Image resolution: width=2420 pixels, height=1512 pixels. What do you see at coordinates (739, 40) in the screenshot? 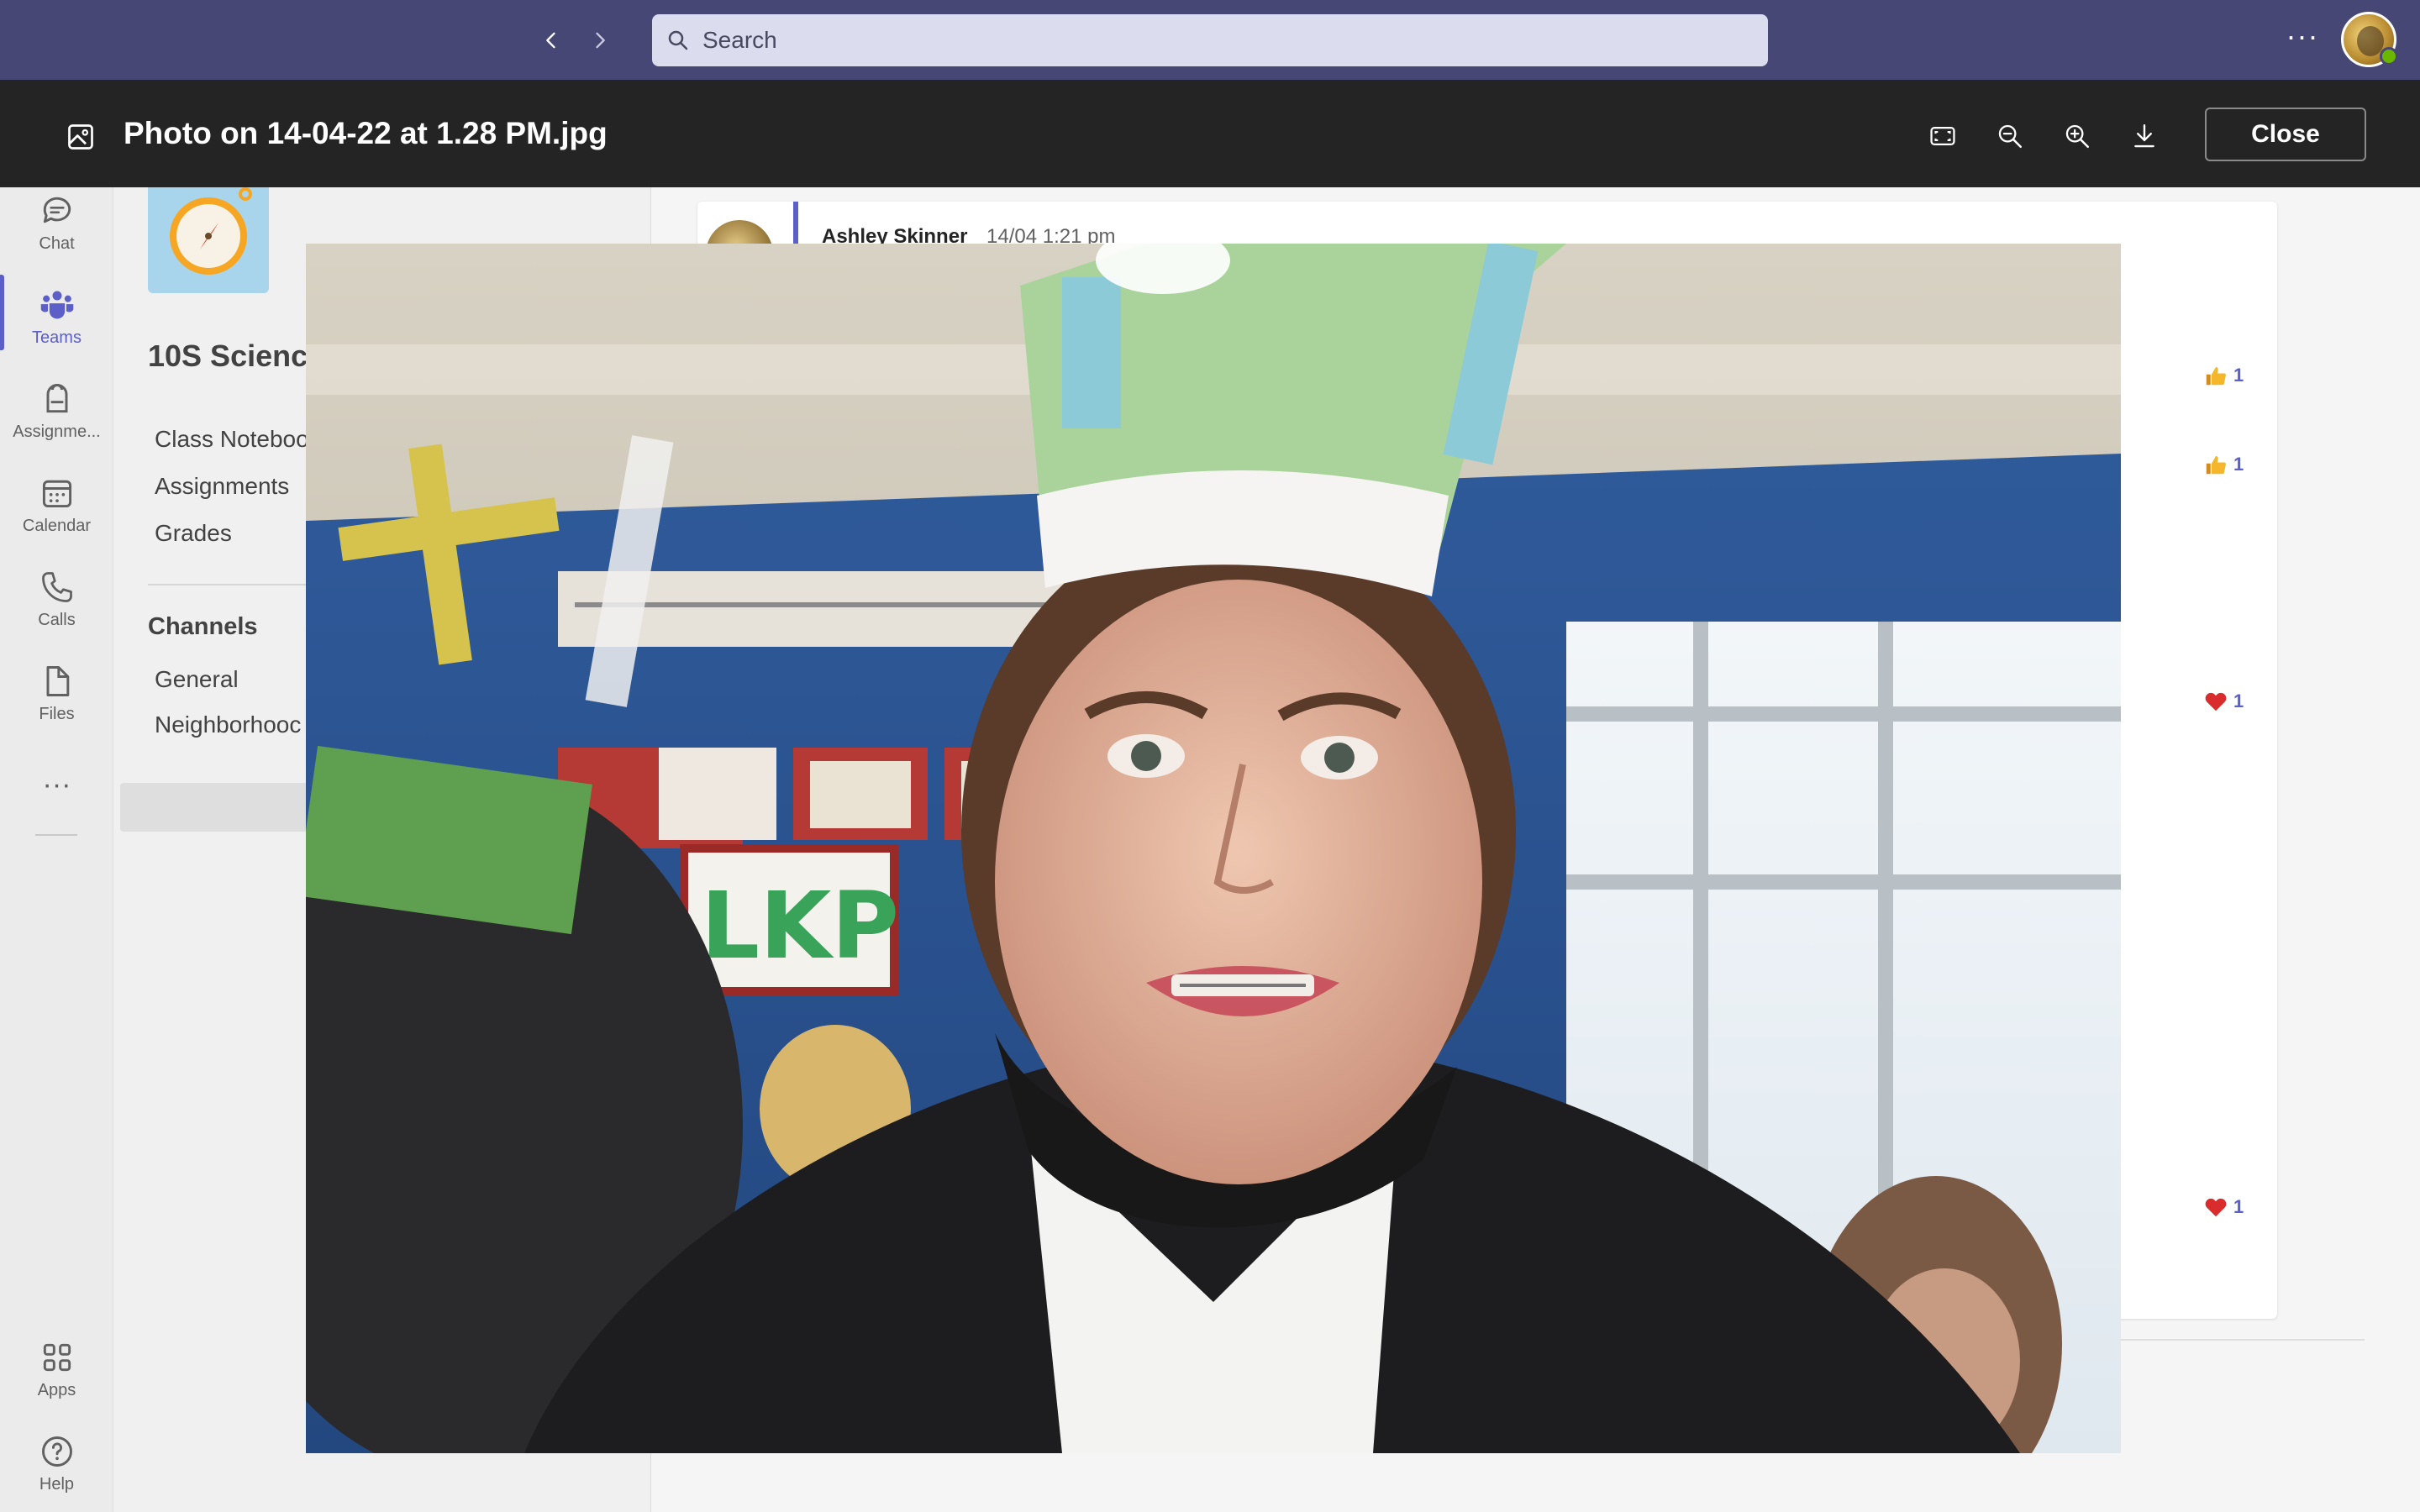
I see `search-placeholder: Search` at bounding box center [739, 40].